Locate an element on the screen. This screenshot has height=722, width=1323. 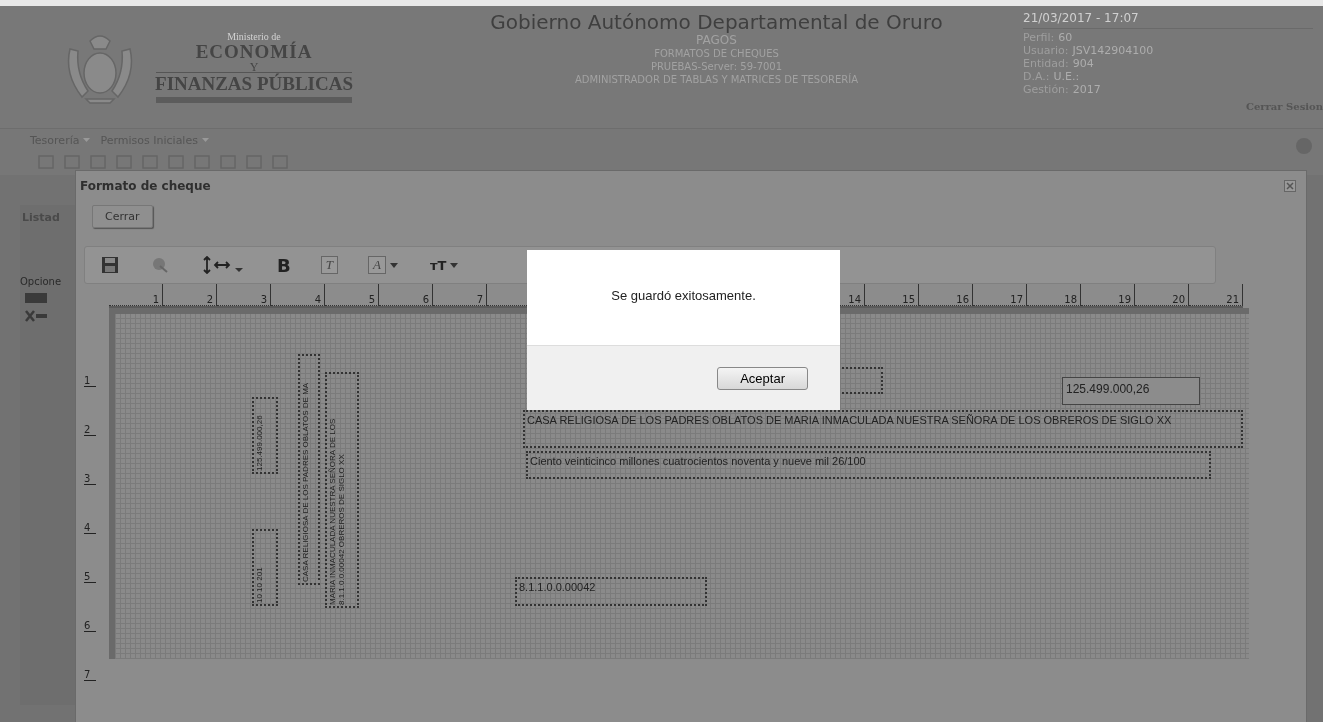
close-button: Cerrar is located at coordinates (122, 216).